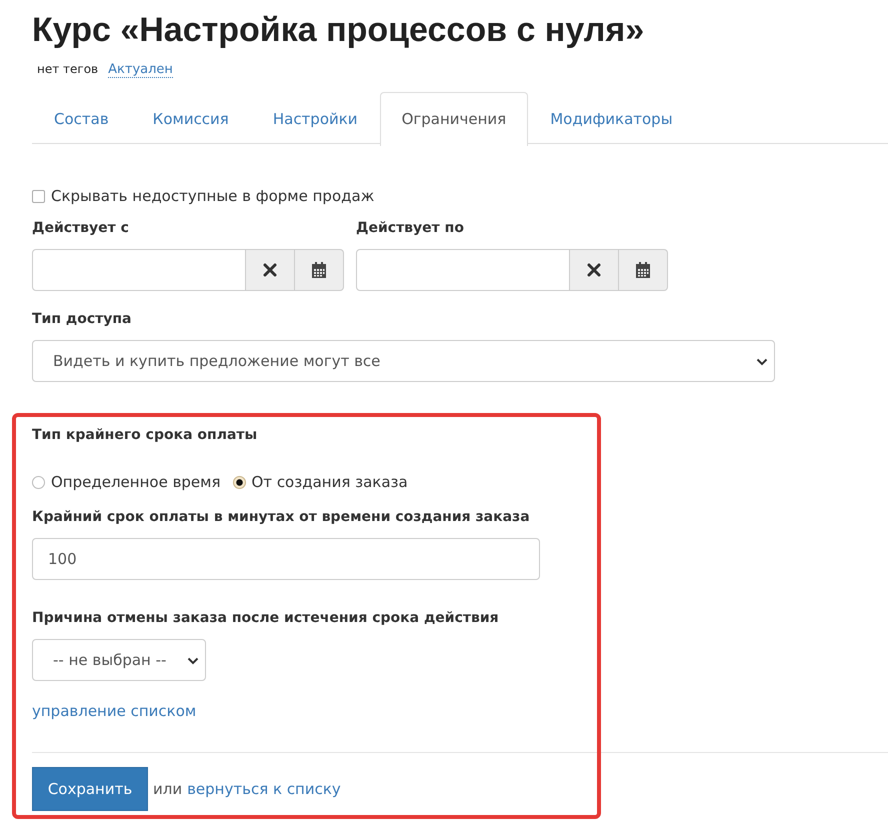  I want to click on tags-text: нет тегов, so click(67, 69).